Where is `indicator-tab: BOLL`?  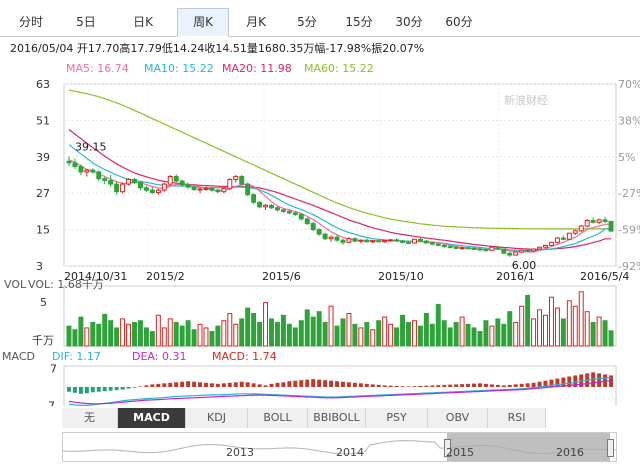
indicator-tab: BOLL is located at coordinates (278, 418).